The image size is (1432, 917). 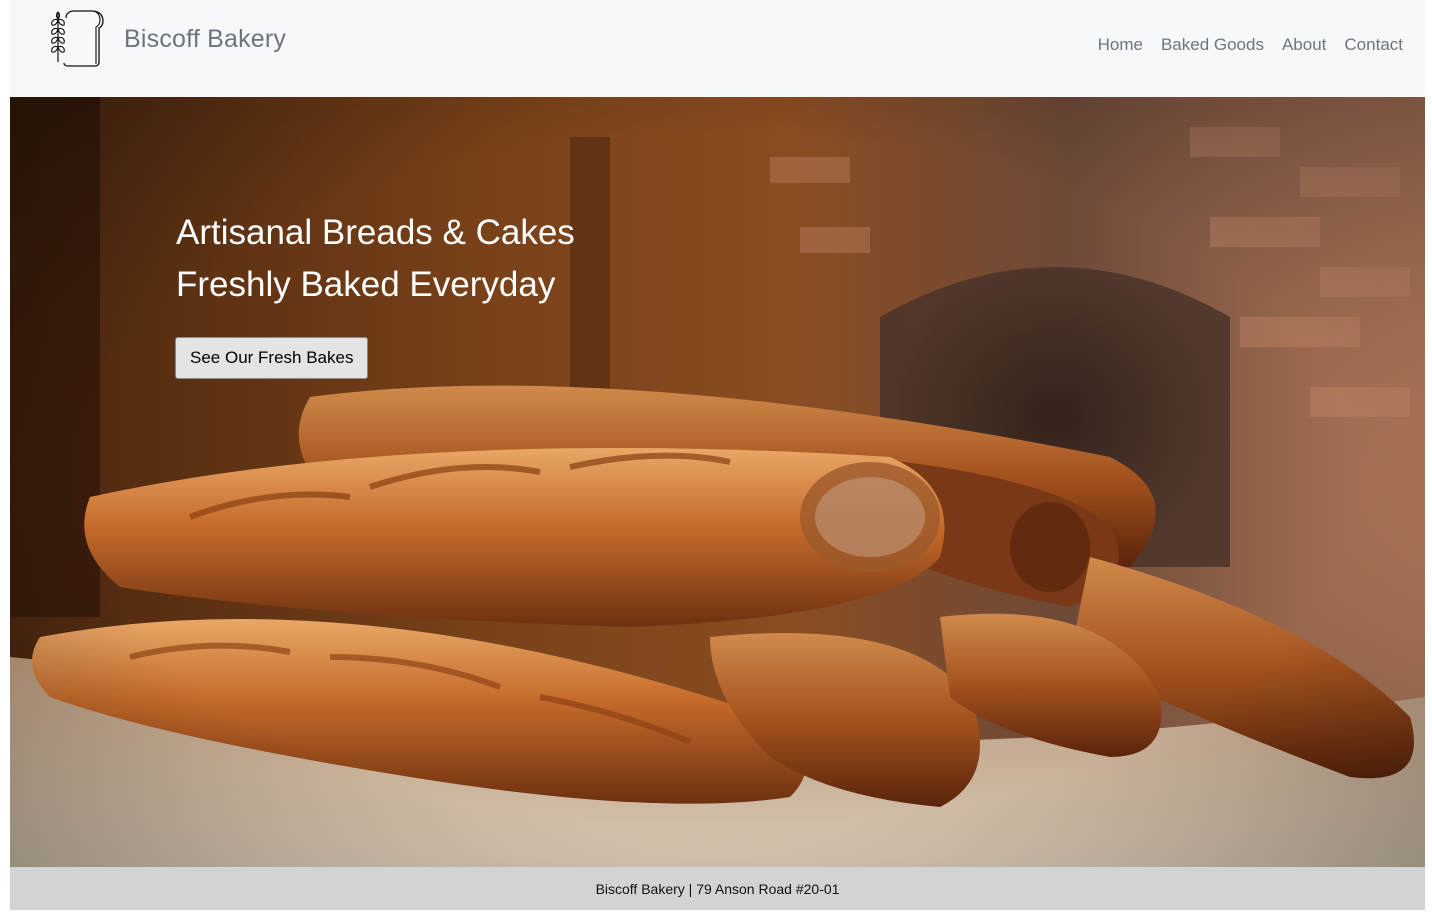 I want to click on brand-link: Biscoff Bakery, so click(x=165, y=39).